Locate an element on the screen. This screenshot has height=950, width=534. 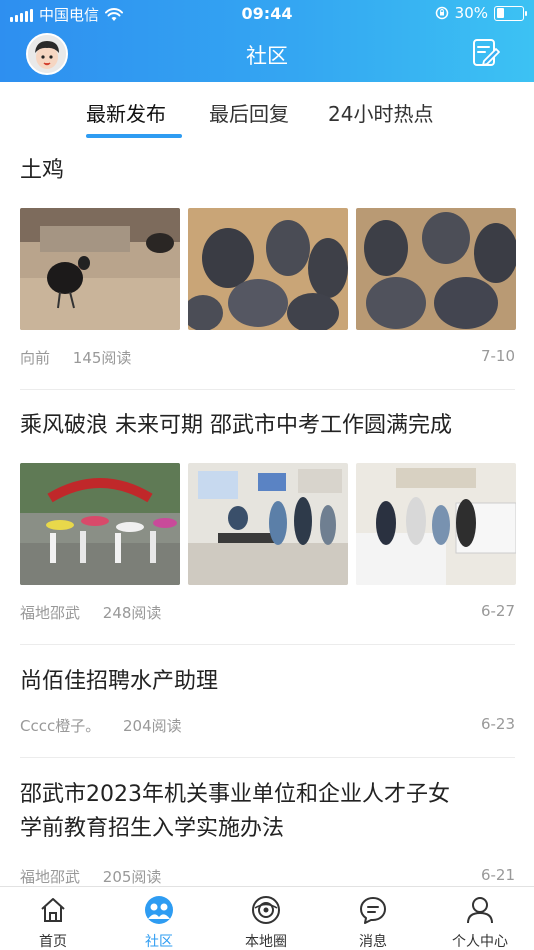
post-title: 乘风破浪 未来可期 邵武市中考工作圆满完成 is located at coordinates (267, 426).